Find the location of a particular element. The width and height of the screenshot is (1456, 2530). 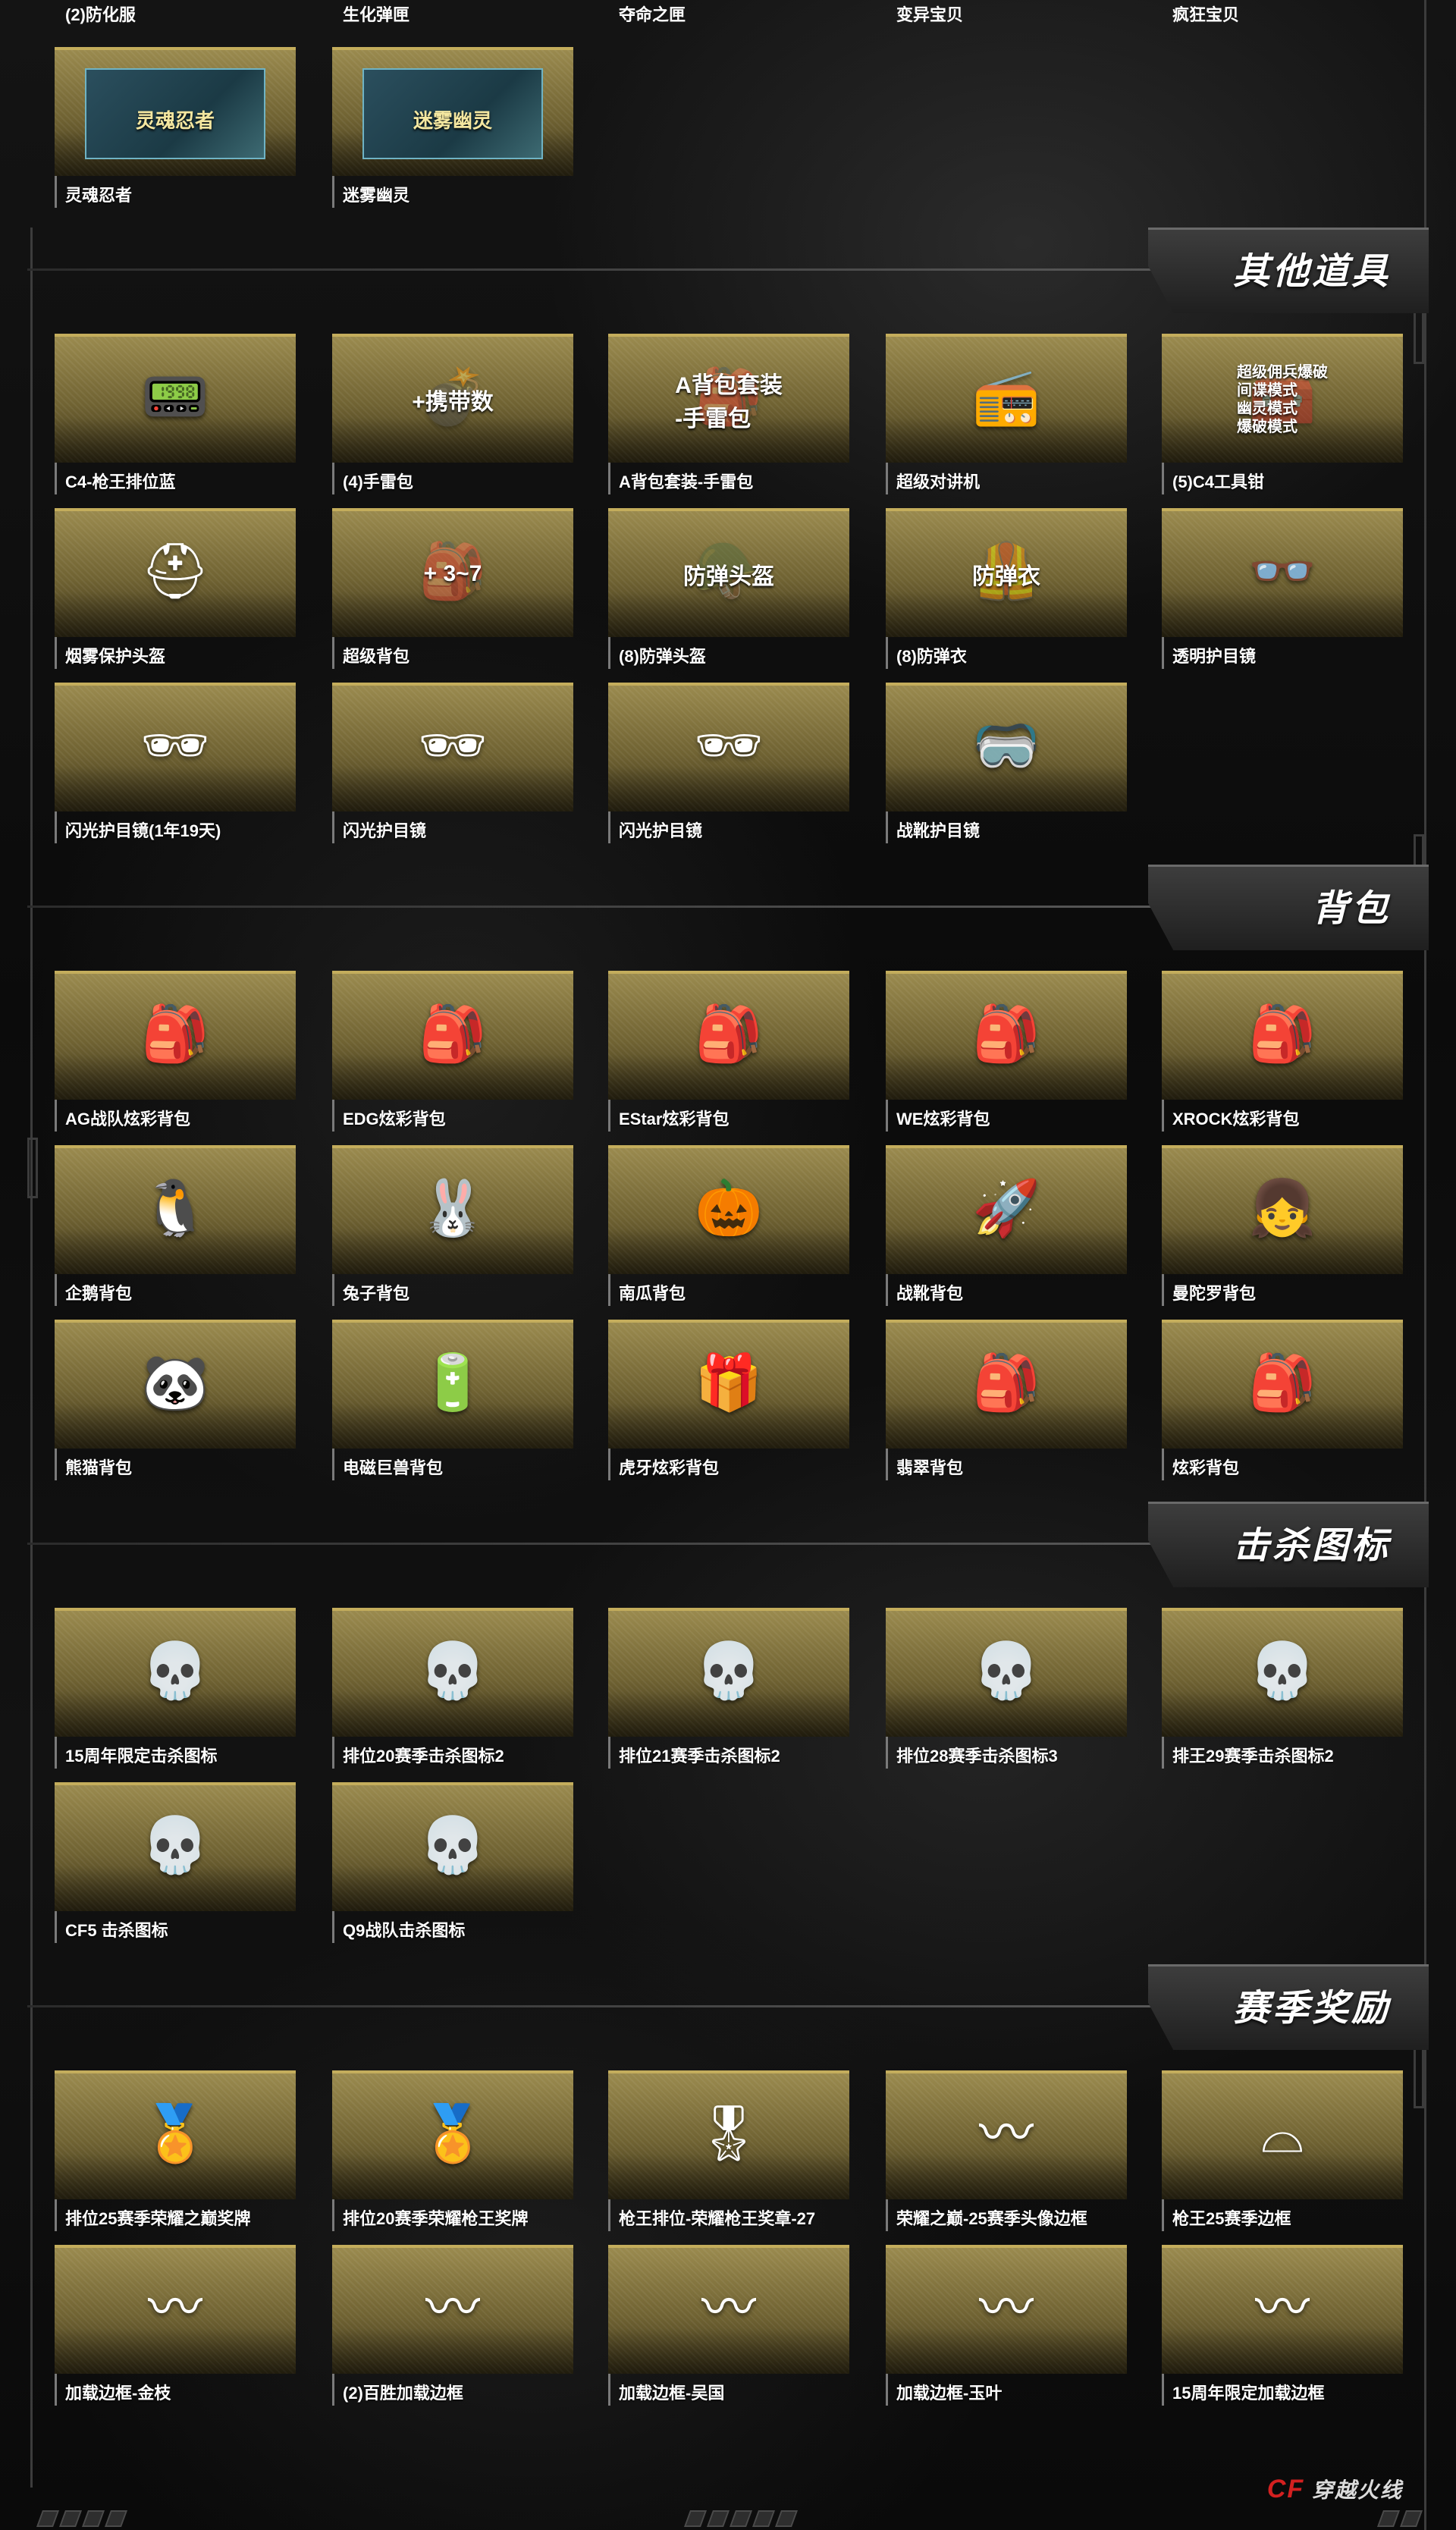

item-card: 🐧 企鹅背包 is located at coordinates (175, 1232).